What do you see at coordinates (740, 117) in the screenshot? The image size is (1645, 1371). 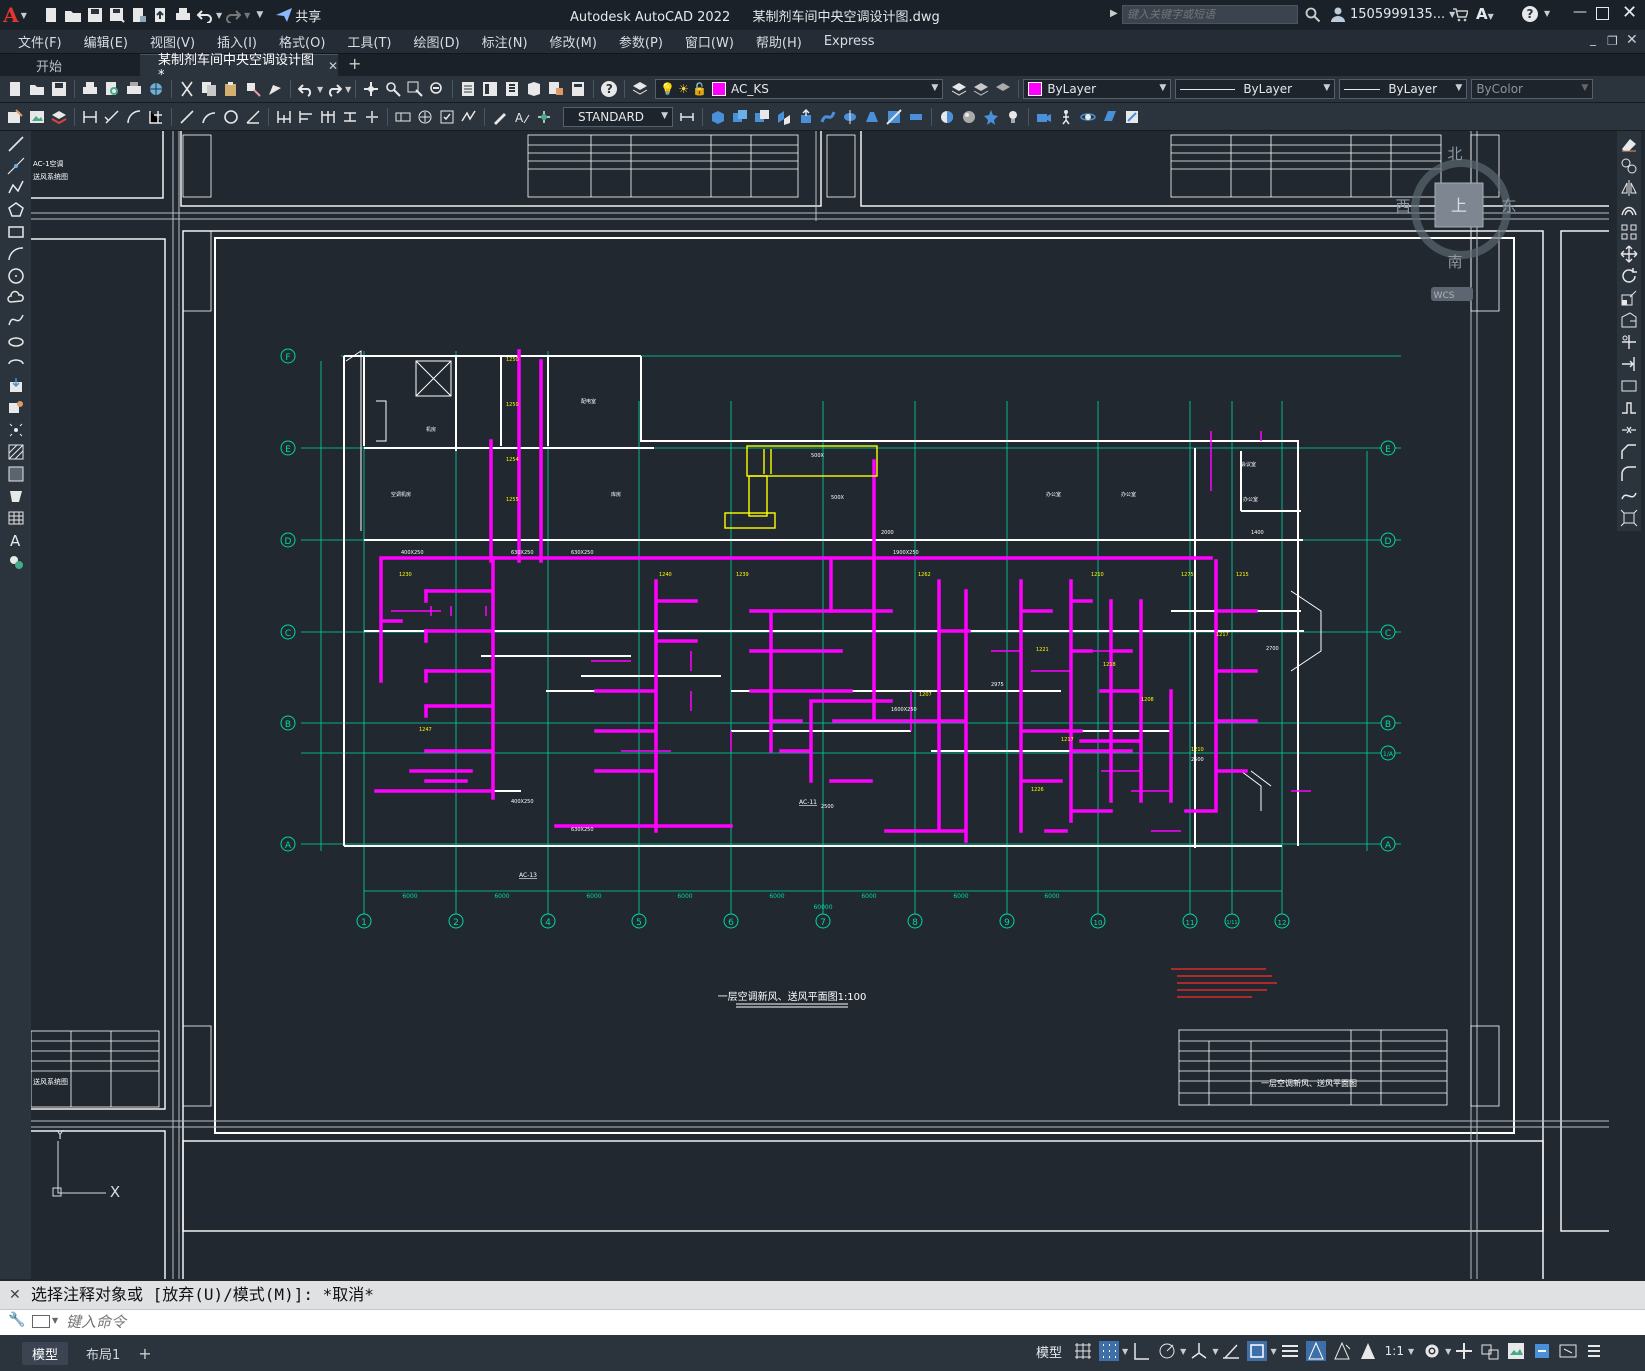 I see `union-icon` at bounding box center [740, 117].